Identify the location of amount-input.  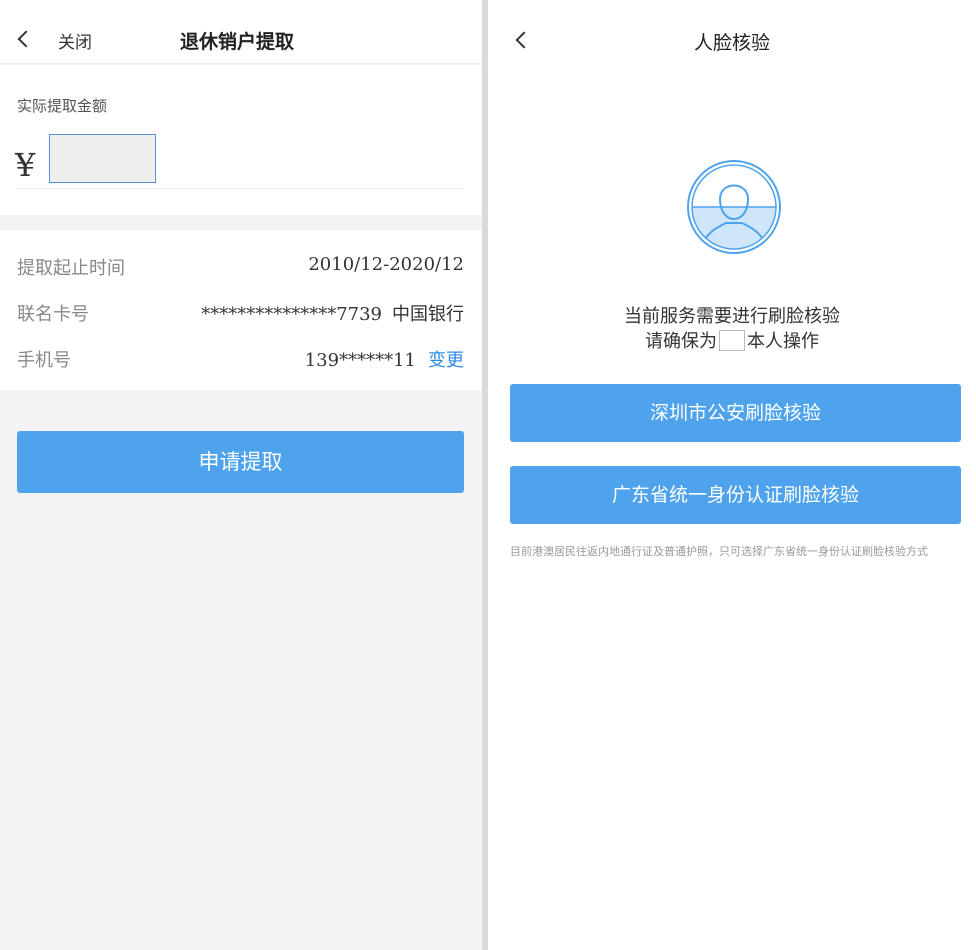
(102, 158).